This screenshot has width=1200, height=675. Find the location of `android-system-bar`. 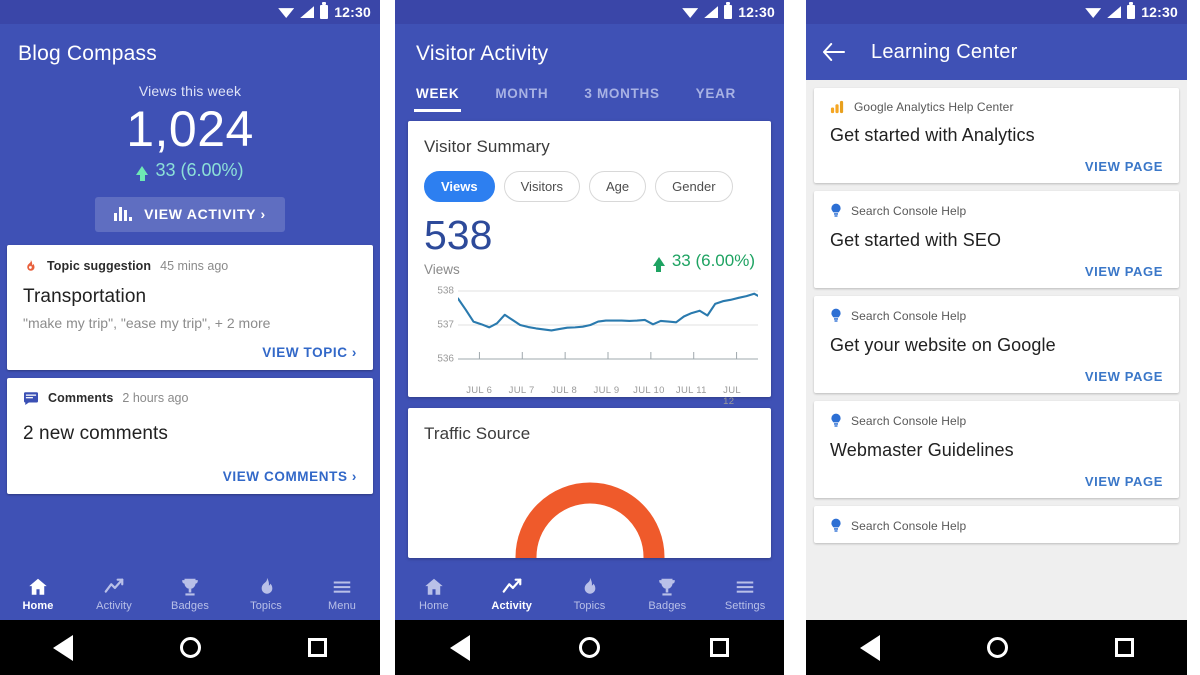

android-system-bar is located at coordinates (190, 647).